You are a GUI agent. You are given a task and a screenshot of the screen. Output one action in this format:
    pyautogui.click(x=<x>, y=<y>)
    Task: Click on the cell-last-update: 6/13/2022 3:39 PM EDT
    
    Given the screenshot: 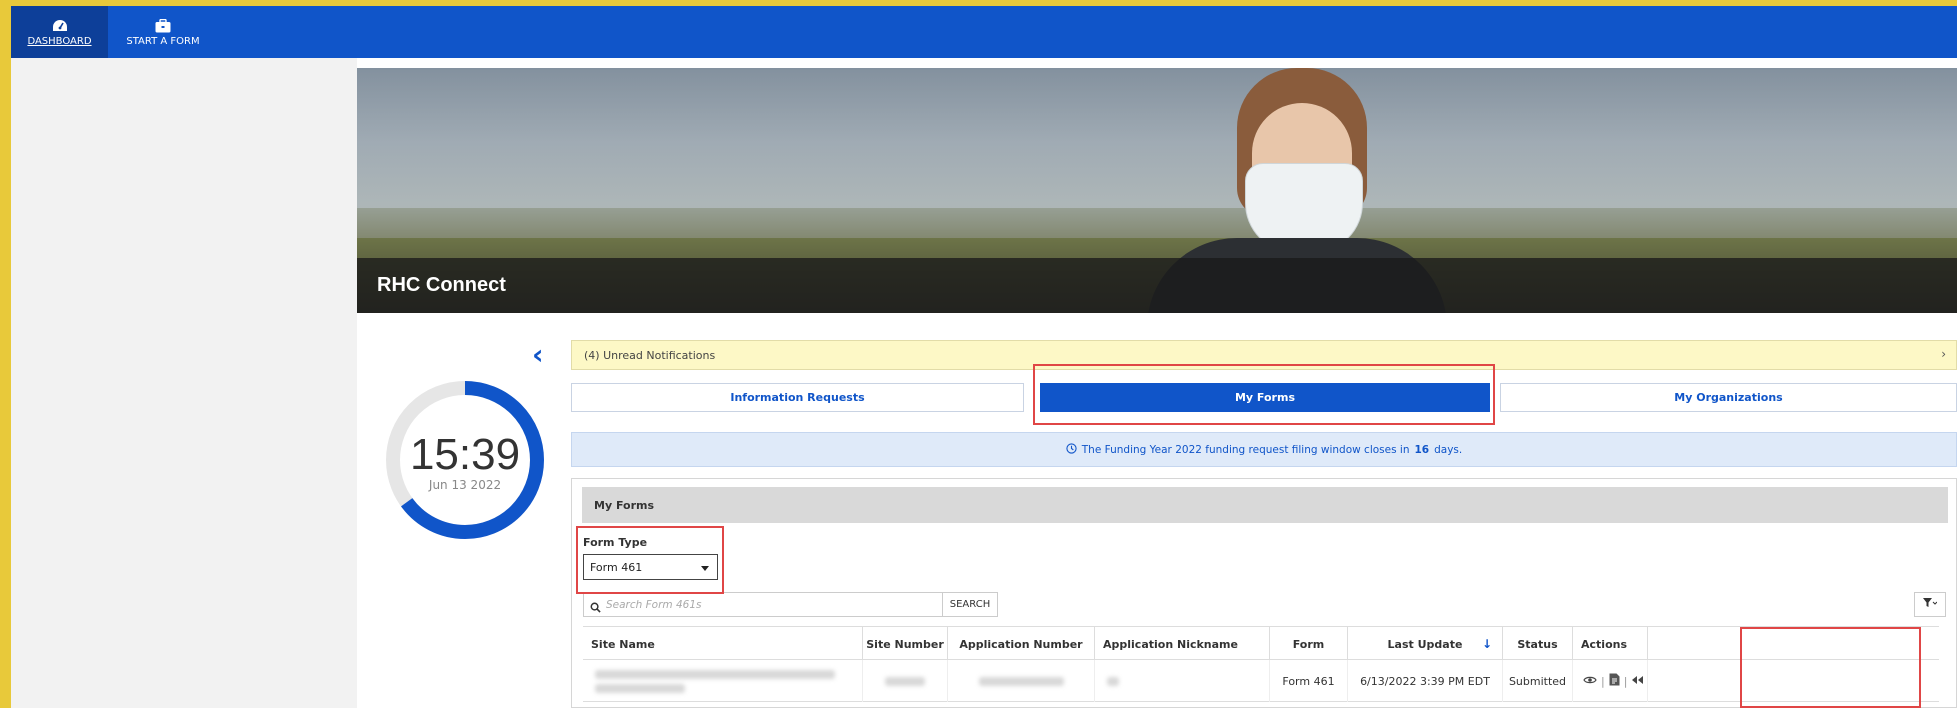 What is the action you would take?
    pyautogui.click(x=1425, y=681)
    